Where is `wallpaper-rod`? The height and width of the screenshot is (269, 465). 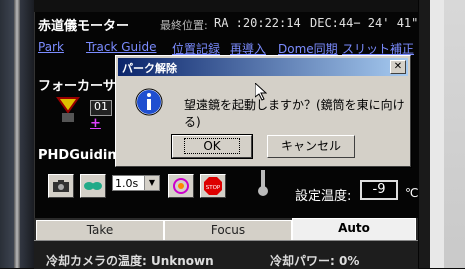 wallpaper-rod is located at coordinates (17, 134).